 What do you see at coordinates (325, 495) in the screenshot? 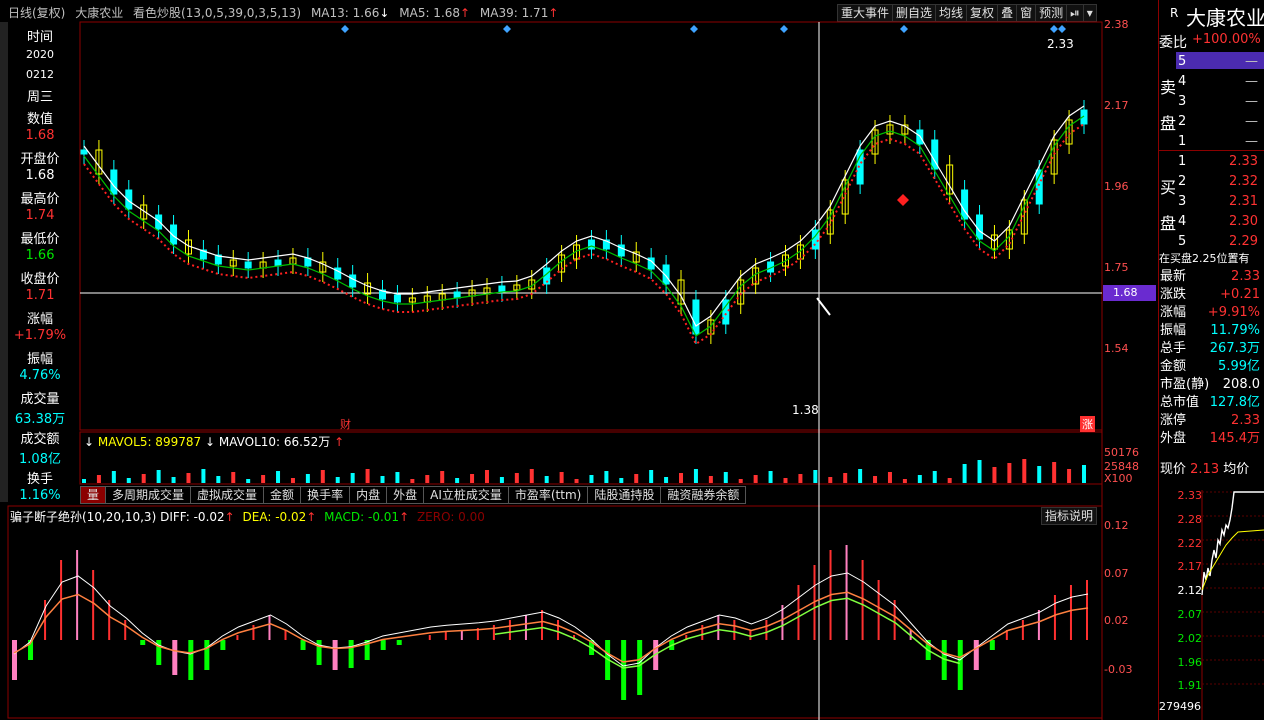
I see `tab-turnover: 换手率` at bounding box center [325, 495].